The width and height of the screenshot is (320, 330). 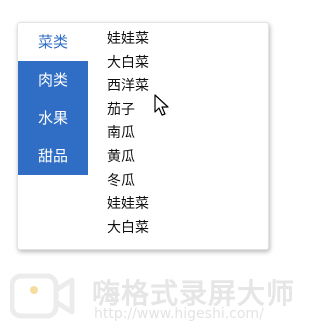 I want to click on arrow-cursor-icon, so click(x=161, y=105).